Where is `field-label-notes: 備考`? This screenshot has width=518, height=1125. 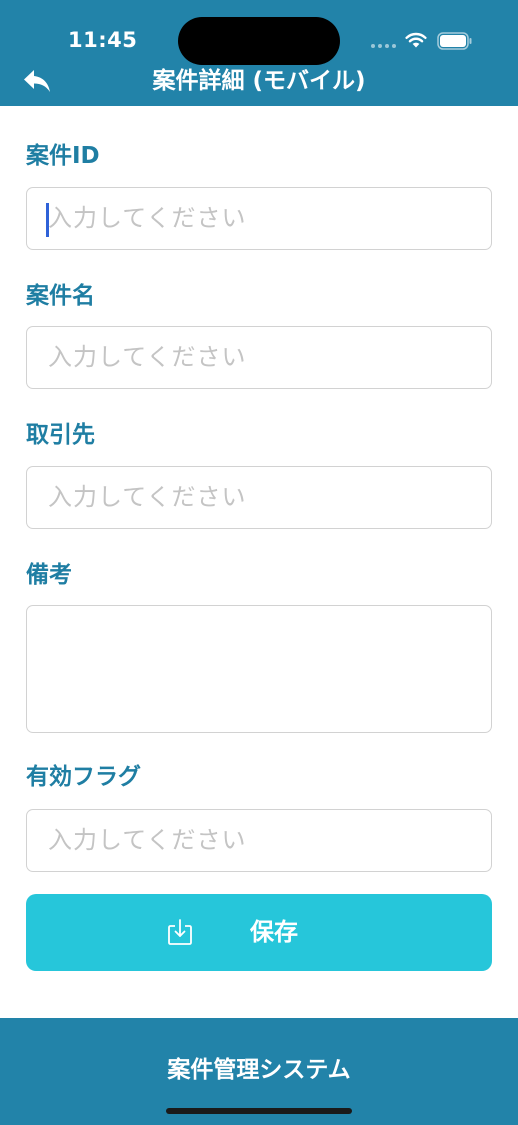
field-label-notes: 備考 is located at coordinates (49, 575).